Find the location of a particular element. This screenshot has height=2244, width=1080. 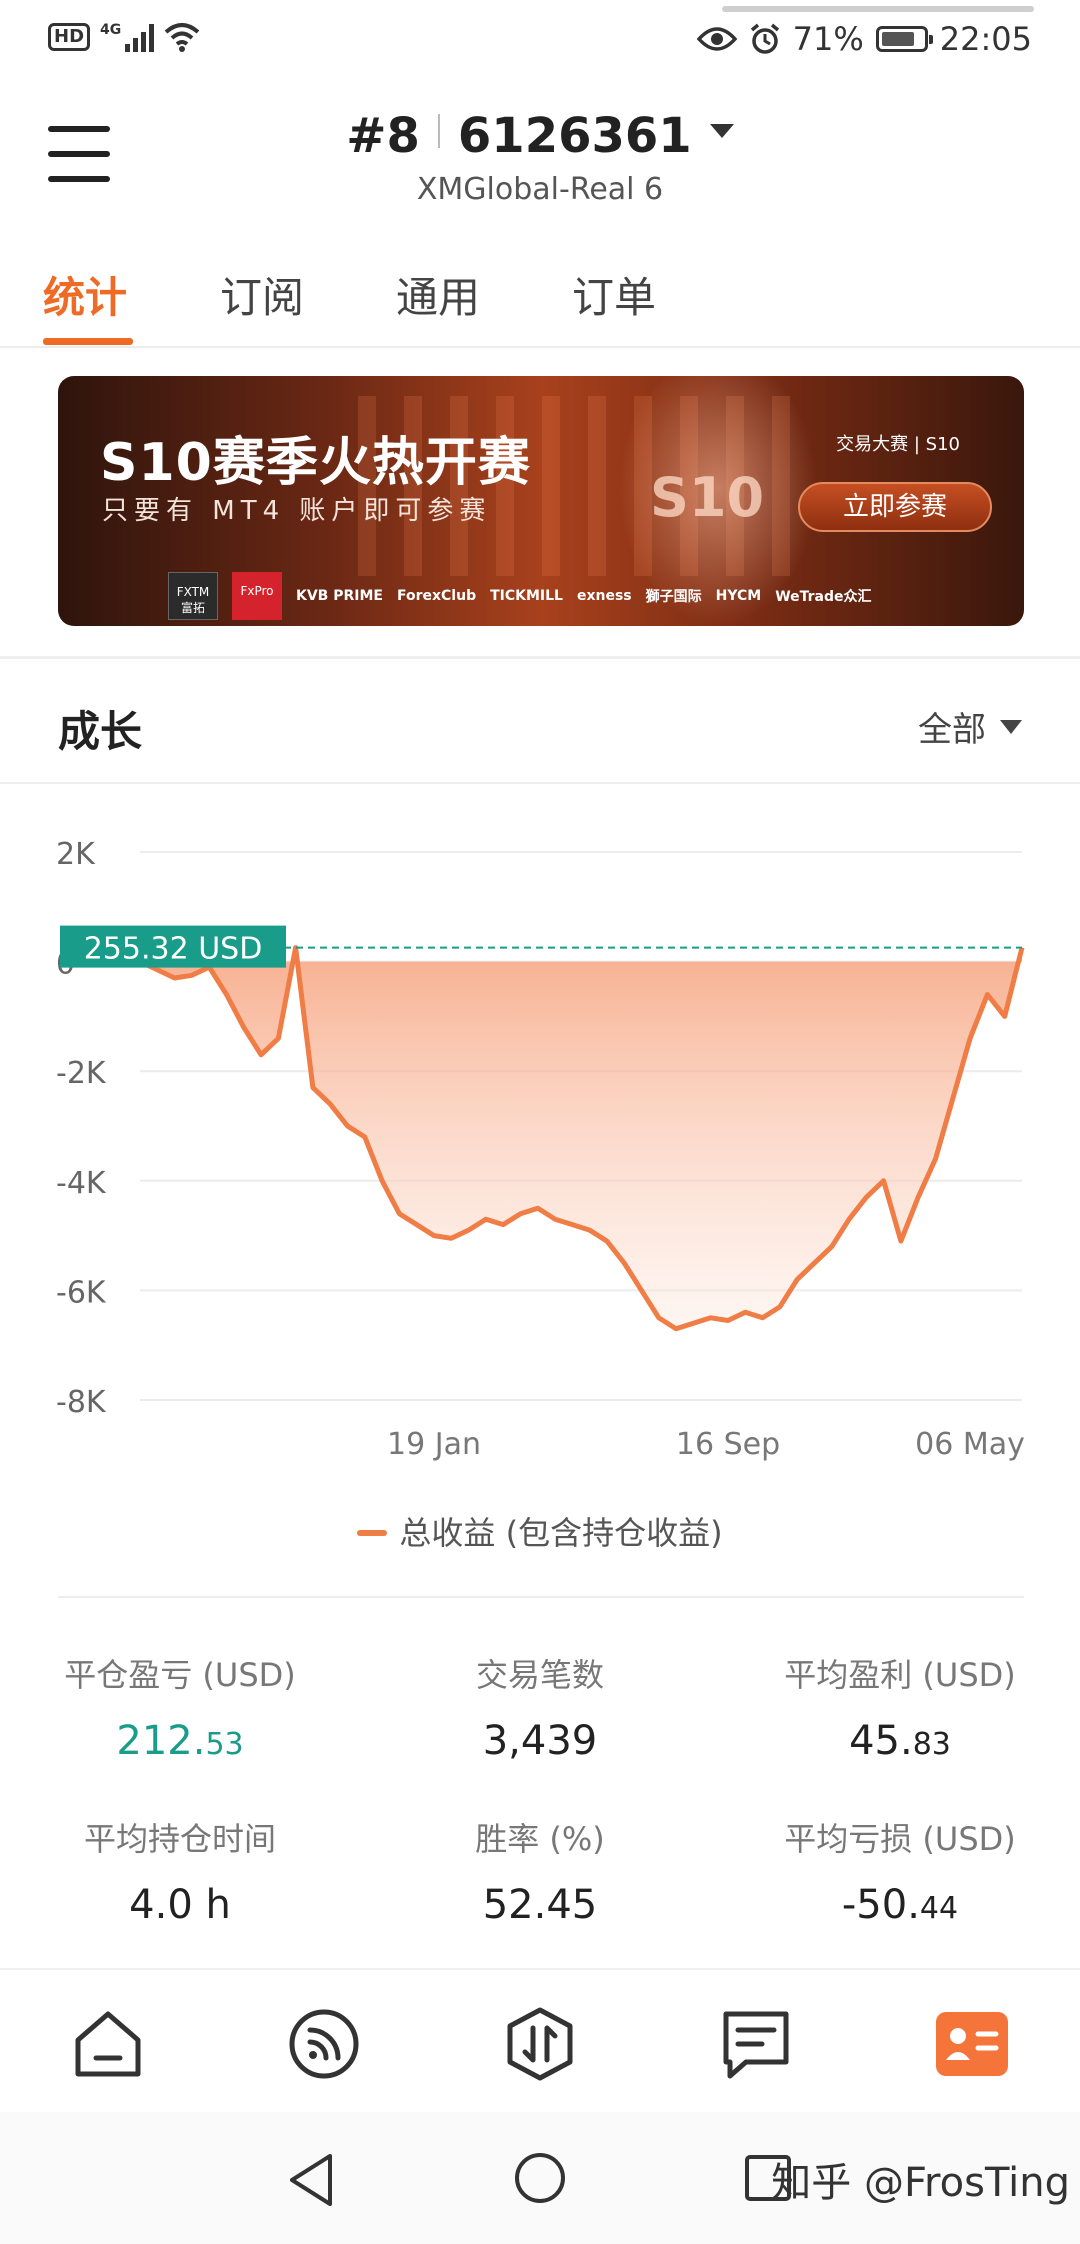

alarm-icon is located at coordinates (764, 38).